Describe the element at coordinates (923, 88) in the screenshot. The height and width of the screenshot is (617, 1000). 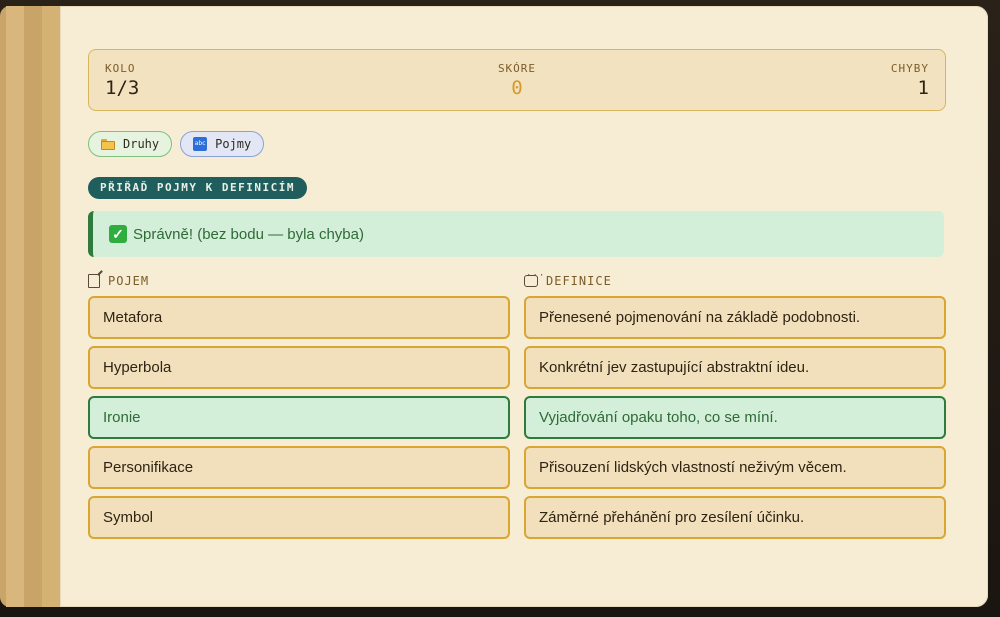
I see `errors-value: 1` at that location.